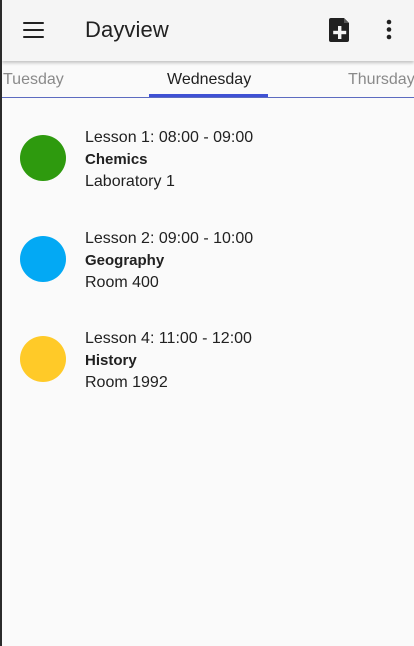 This screenshot has height=646, width=414. Describe the element at coordinates (33, 23) in the screenshot. I see `hamburger-menu-icon` at that location.